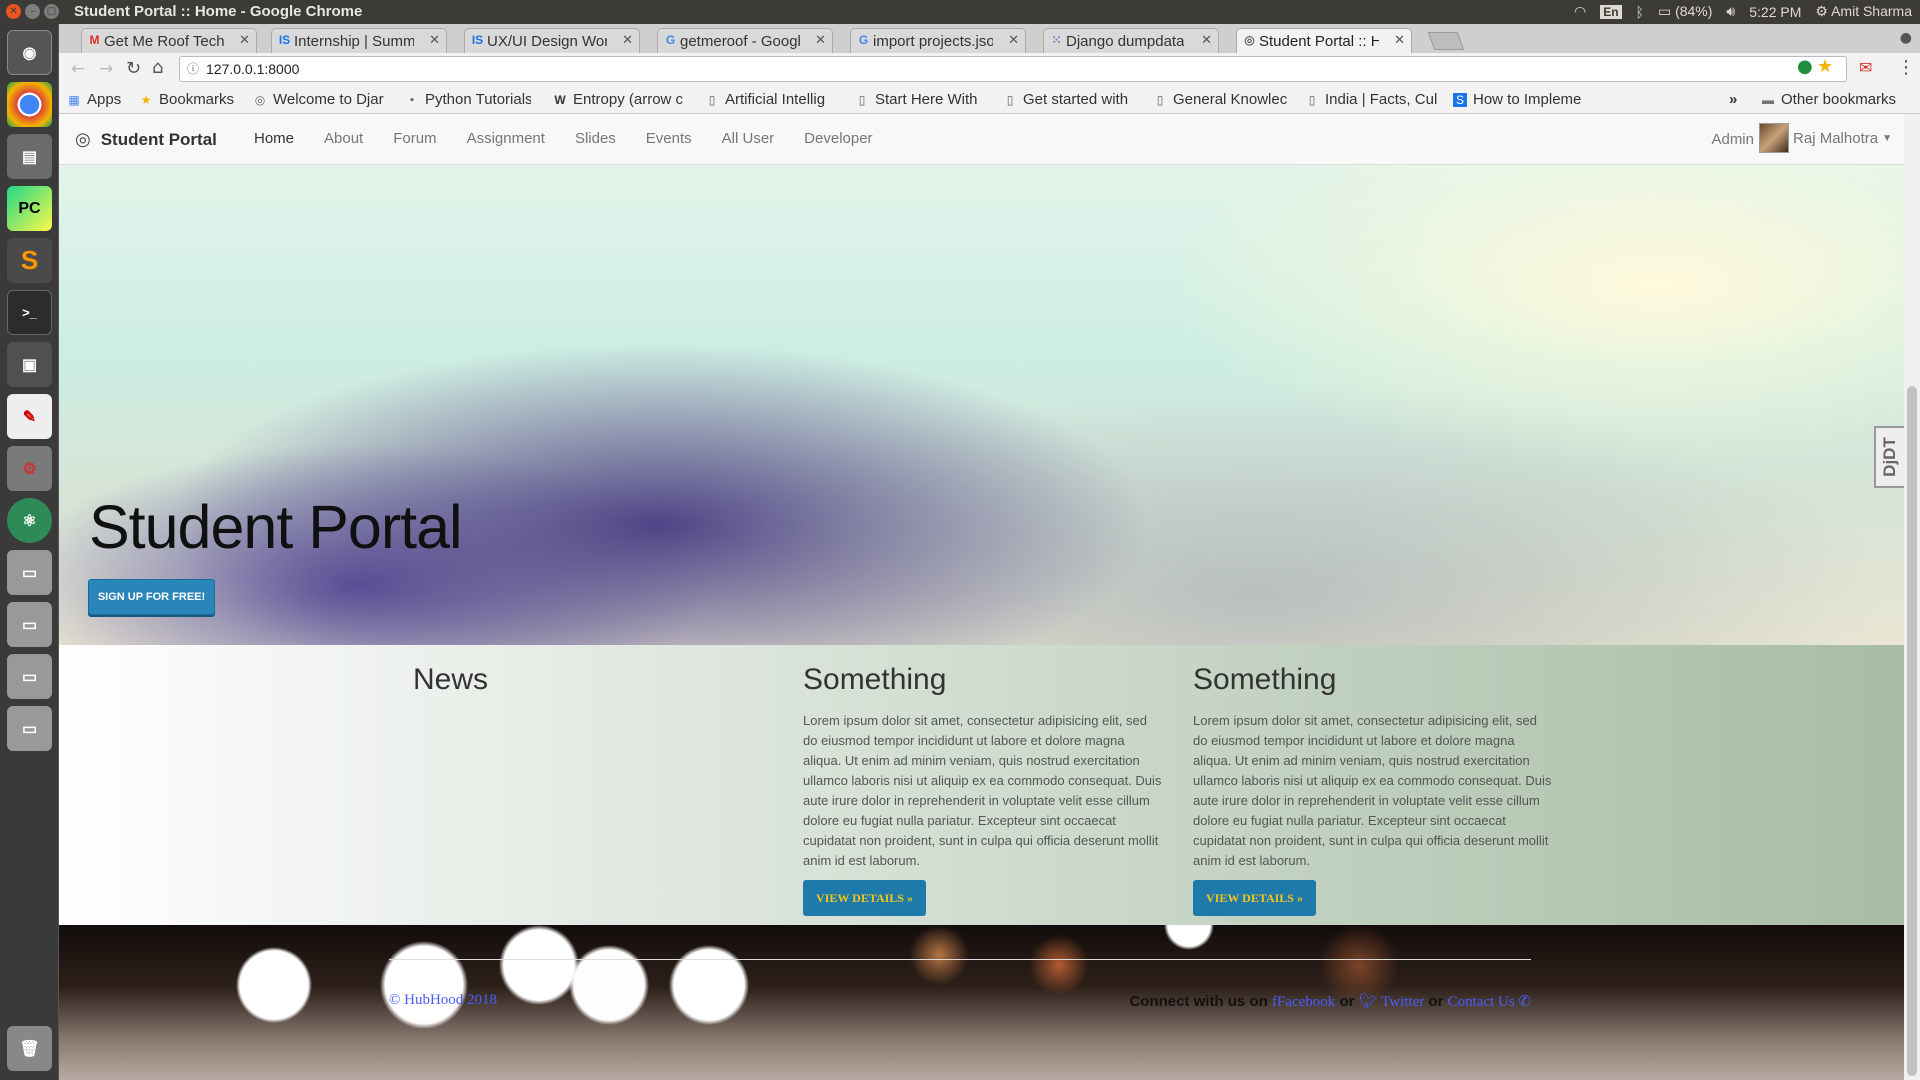 The width and height of the screenshot is (1920, 1080). What do you see at coordinates (1906, 38) in the screenshot?
I see `profile-icon: ●` at bounding box center [1906, 38].